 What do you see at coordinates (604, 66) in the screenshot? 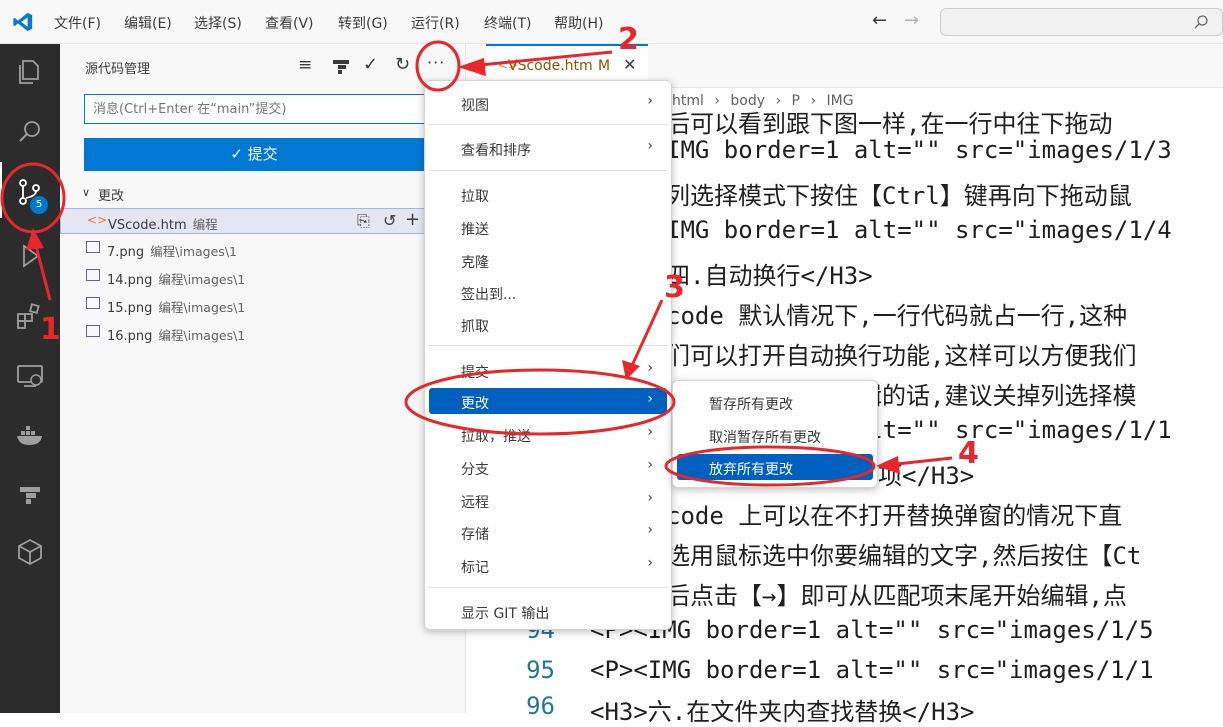
I see `modified-indicator: M` at bounding box center [604, 66].